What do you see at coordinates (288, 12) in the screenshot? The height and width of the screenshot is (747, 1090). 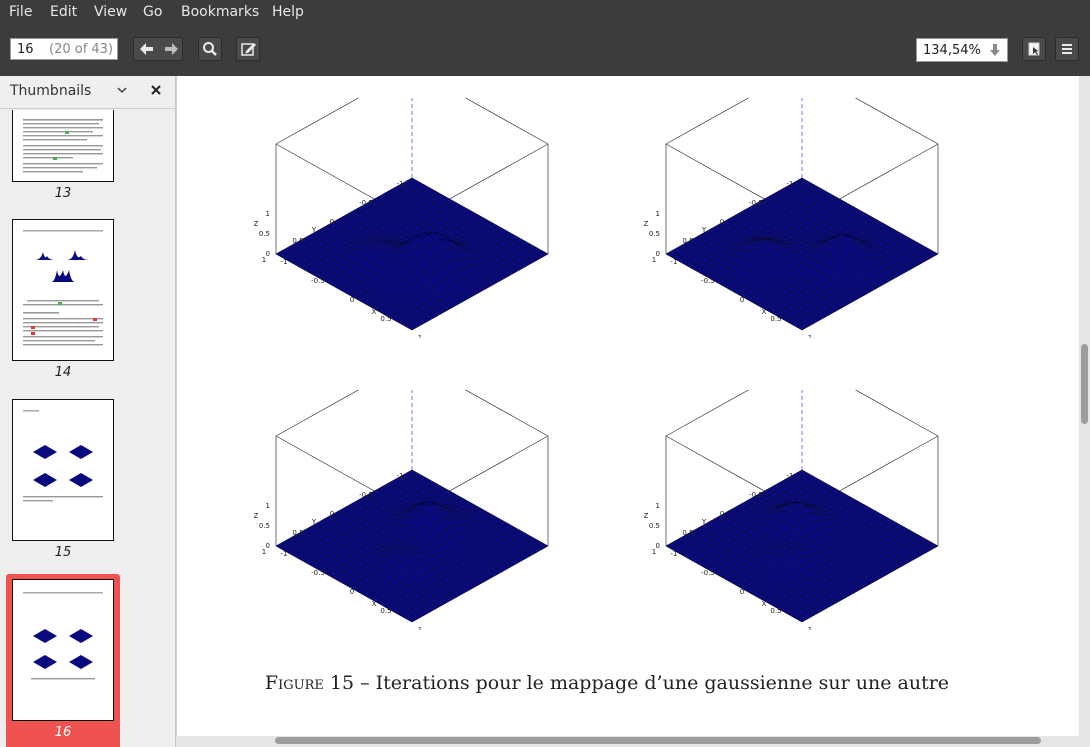 I see `menu-help: Help` at bounding box center [288, 12].